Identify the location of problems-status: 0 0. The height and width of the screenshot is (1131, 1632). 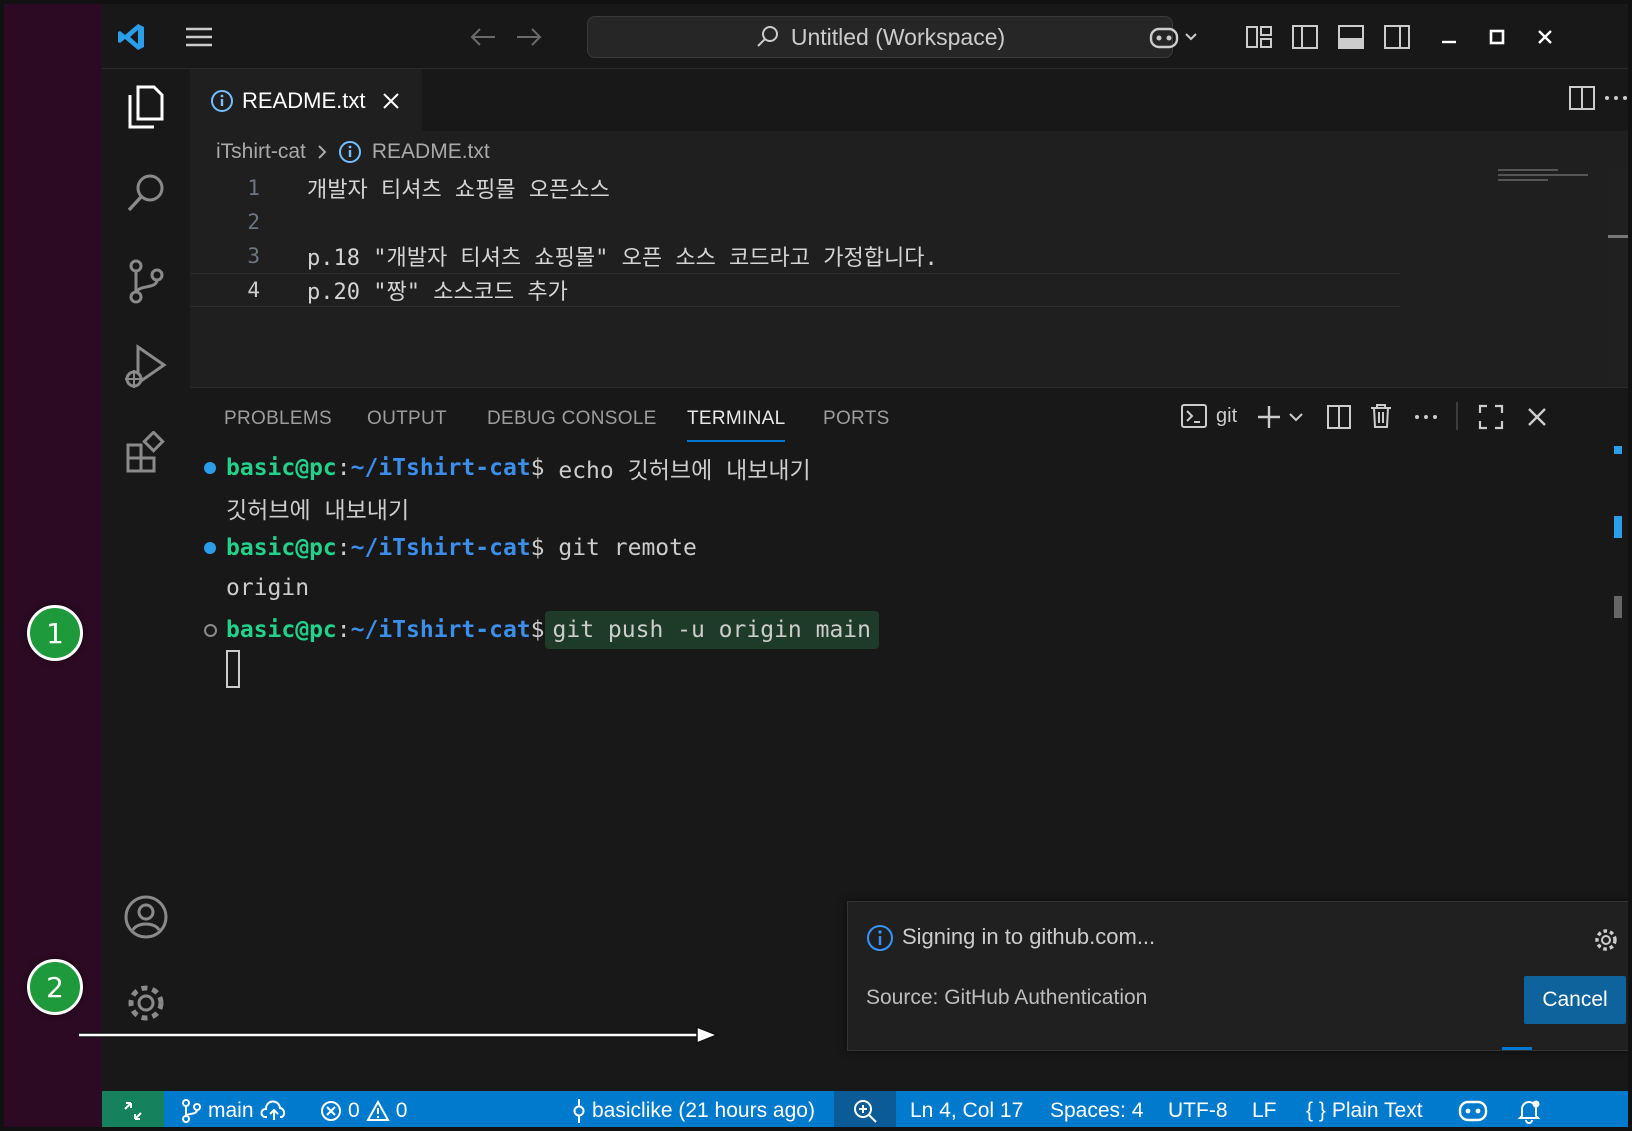
(364, 1109).